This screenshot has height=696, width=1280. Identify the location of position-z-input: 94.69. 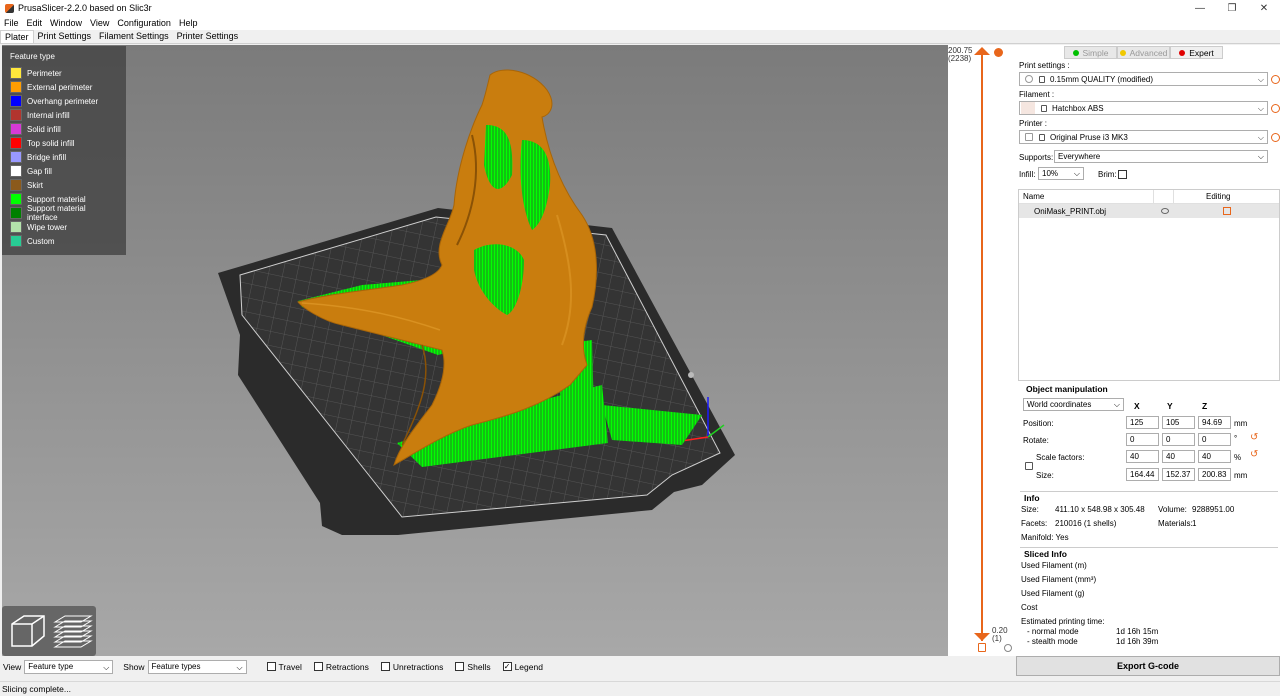
(1214, 422).